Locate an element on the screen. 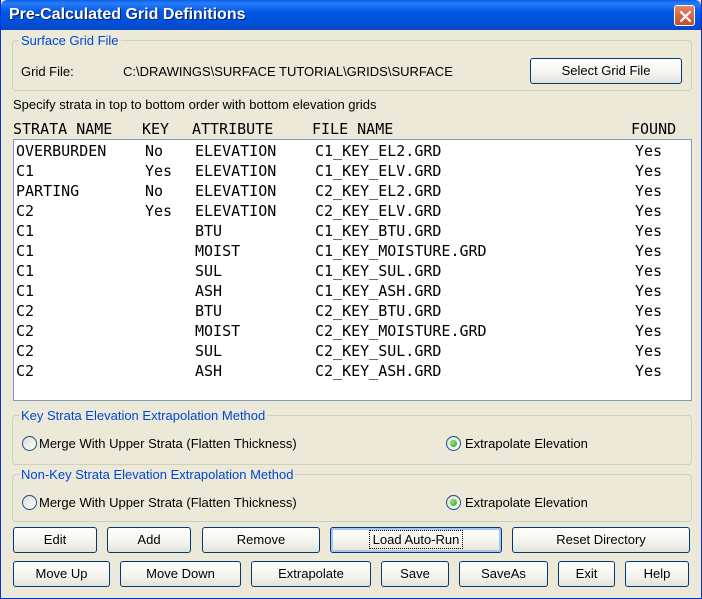 The width and height of the screenshot is (702, 599). table-row: C1 BTU C1_KEY_BTU.GRD Yes is located at coordinates (352, 231).